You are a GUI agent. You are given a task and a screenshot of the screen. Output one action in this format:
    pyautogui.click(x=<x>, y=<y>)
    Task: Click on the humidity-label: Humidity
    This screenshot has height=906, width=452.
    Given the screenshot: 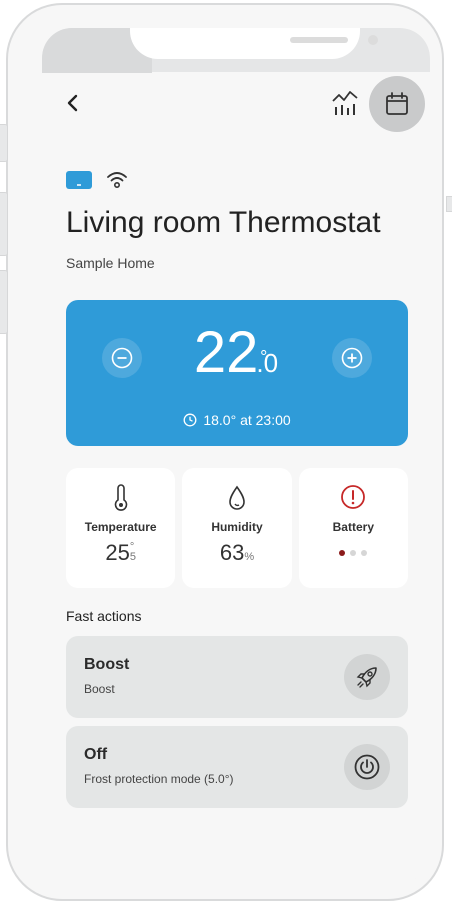 What is the action you would take?
    pyautogui.click(x=237, y=527)
    